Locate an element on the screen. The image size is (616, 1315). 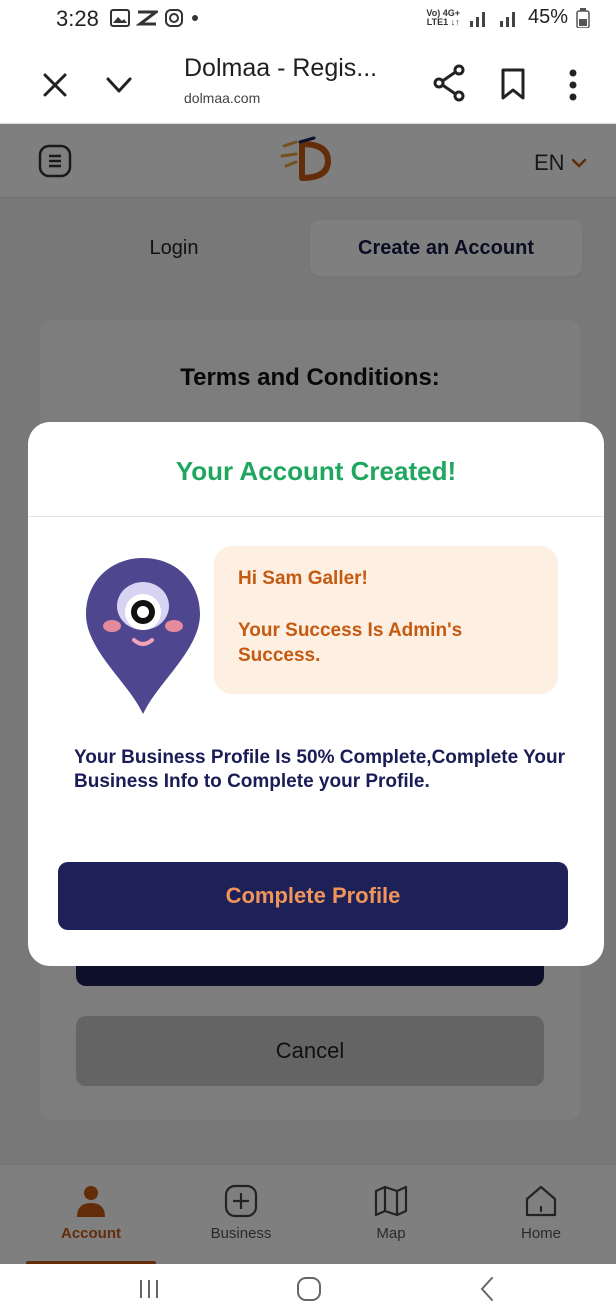
browser-url: dolmaa.com is located at coordinates (222, 98).